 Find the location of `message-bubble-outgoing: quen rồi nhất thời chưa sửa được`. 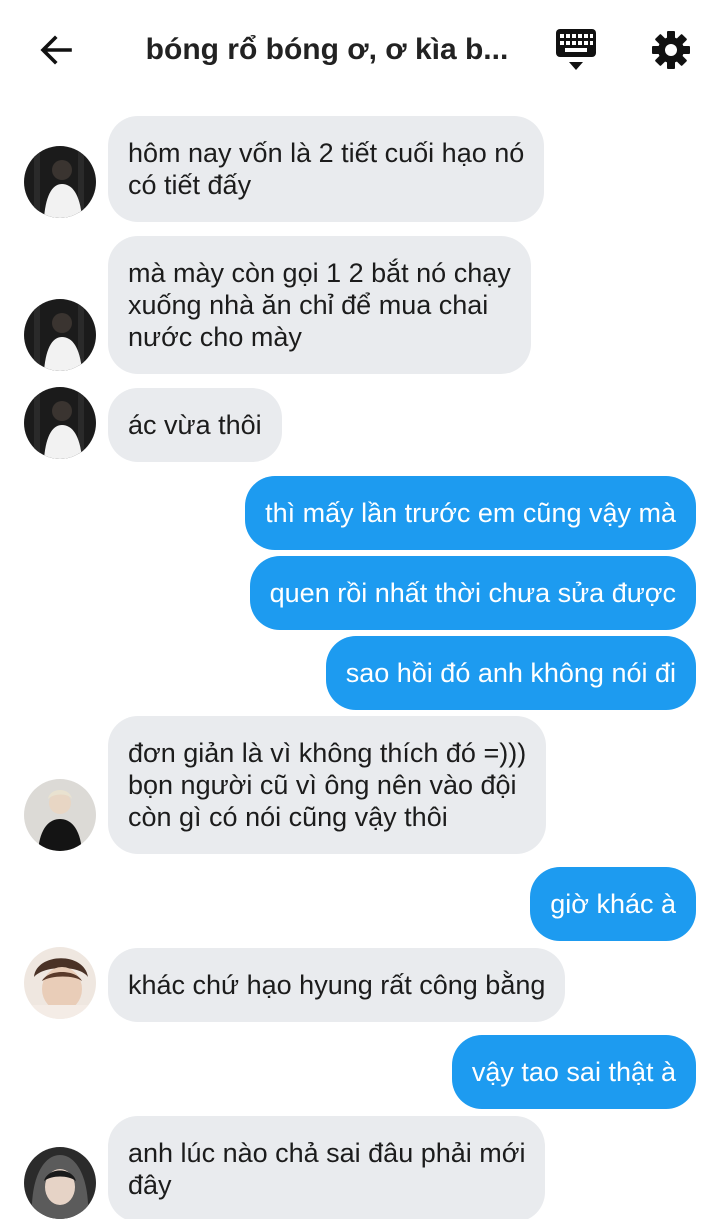

message-bubble-outgoing: quen rồi nhất thời chưa sửa được is located at coordinates (472, 593).